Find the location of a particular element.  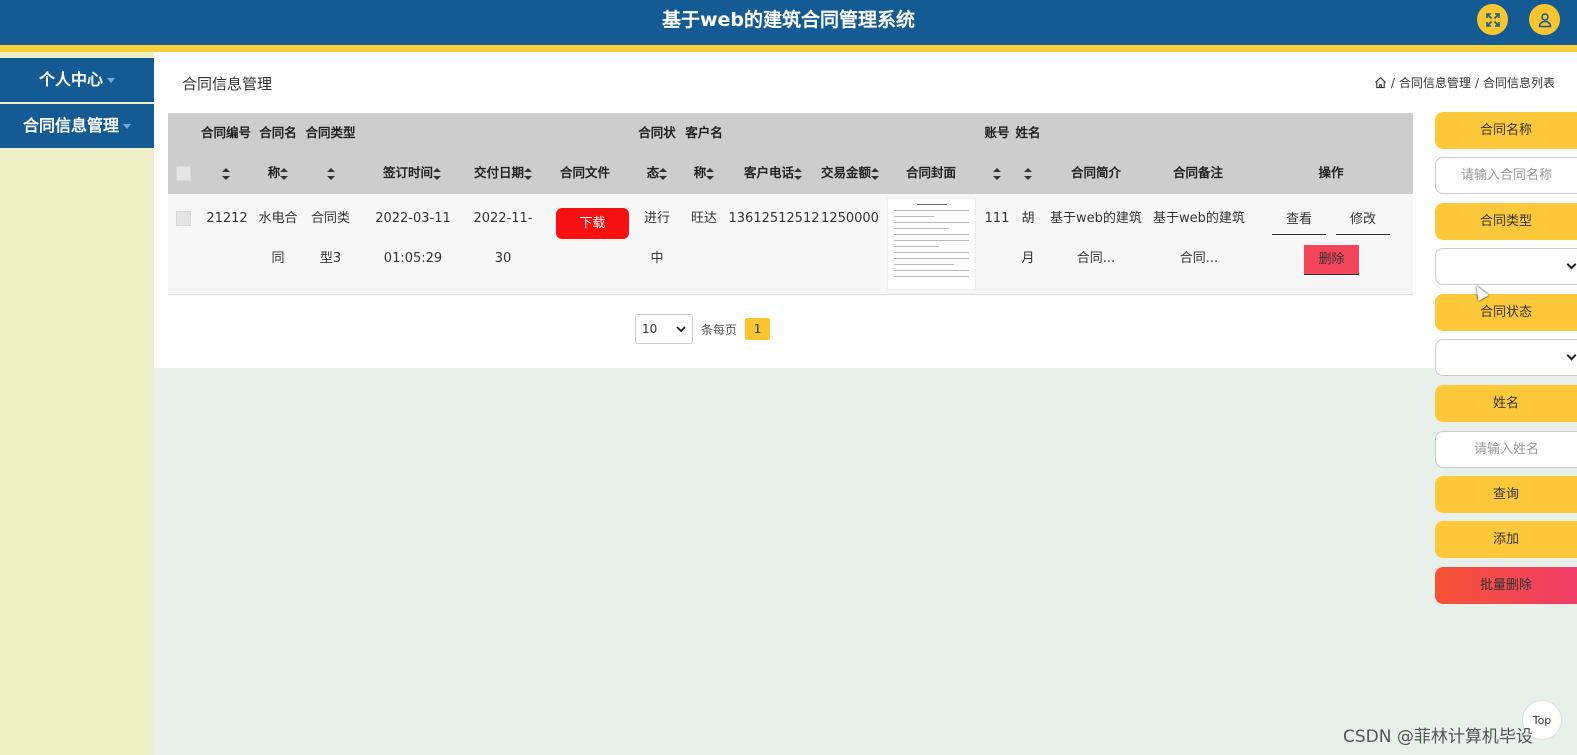

add-button: 添加 is located at coordinates (1506, 539).